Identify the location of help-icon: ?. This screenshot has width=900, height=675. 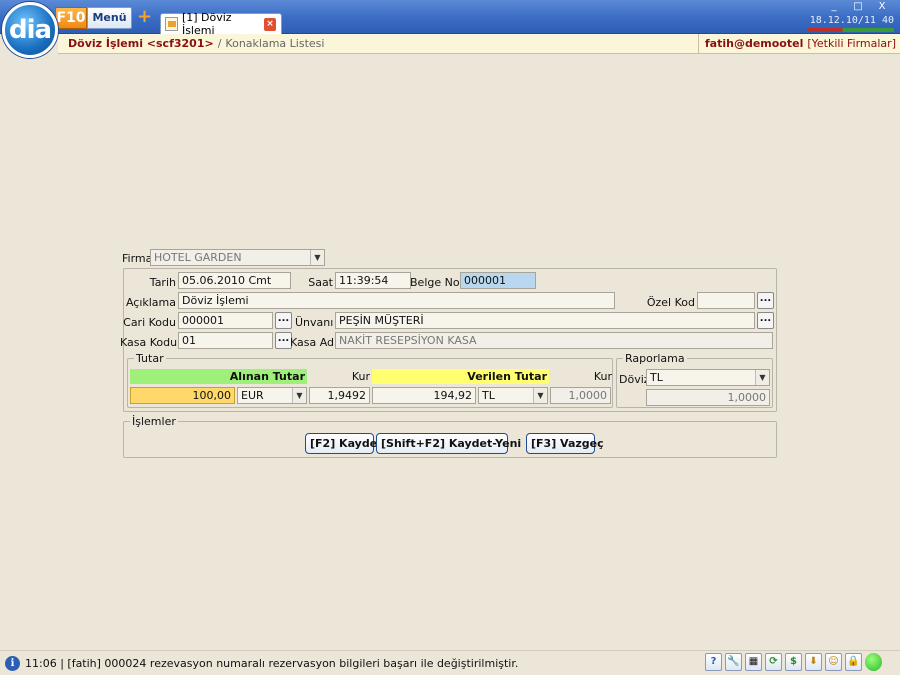
(713, 662).